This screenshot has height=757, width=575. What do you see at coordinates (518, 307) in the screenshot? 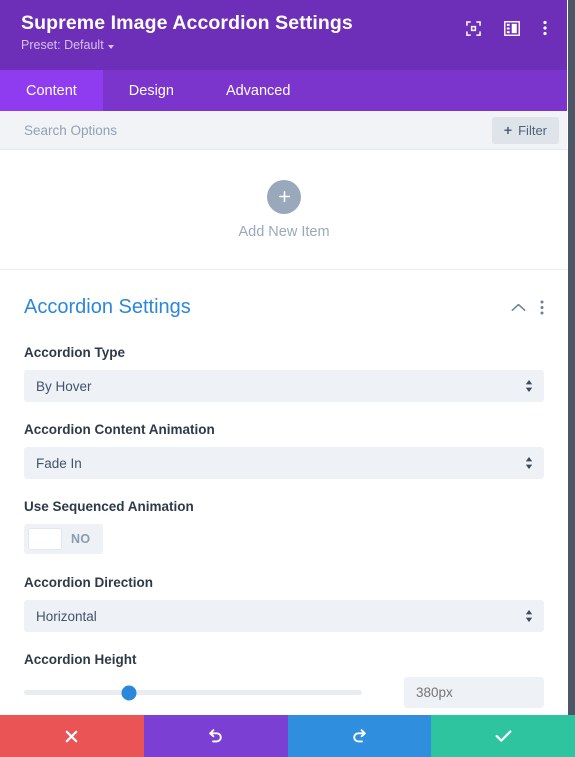
I see `chevron-up-icon` at bounding box center [518, 307].